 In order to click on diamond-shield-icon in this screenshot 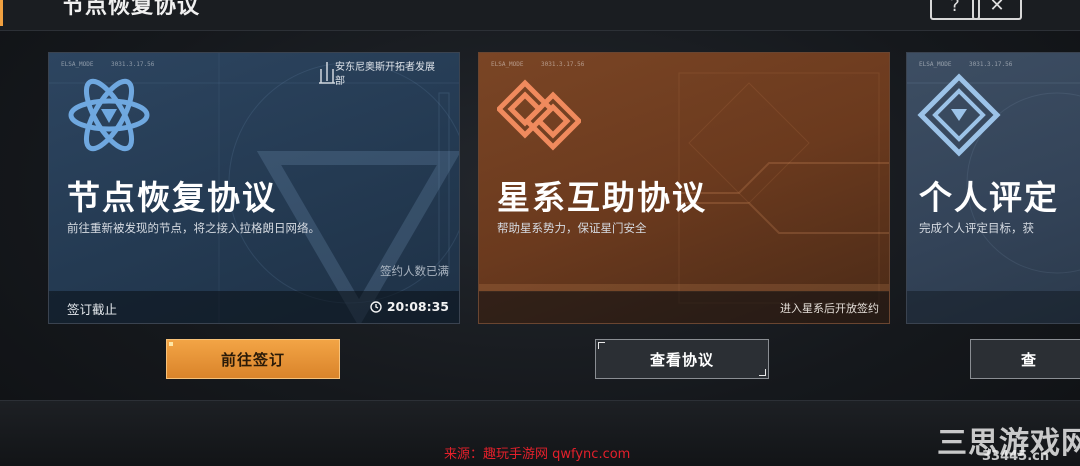, I will do `click(959, 115)`.